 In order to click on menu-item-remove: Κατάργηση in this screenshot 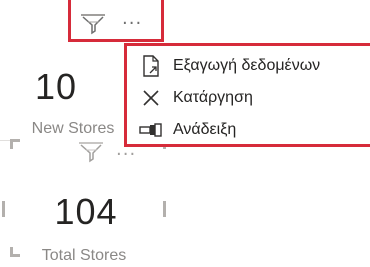, I will do `click(253, 98)`.